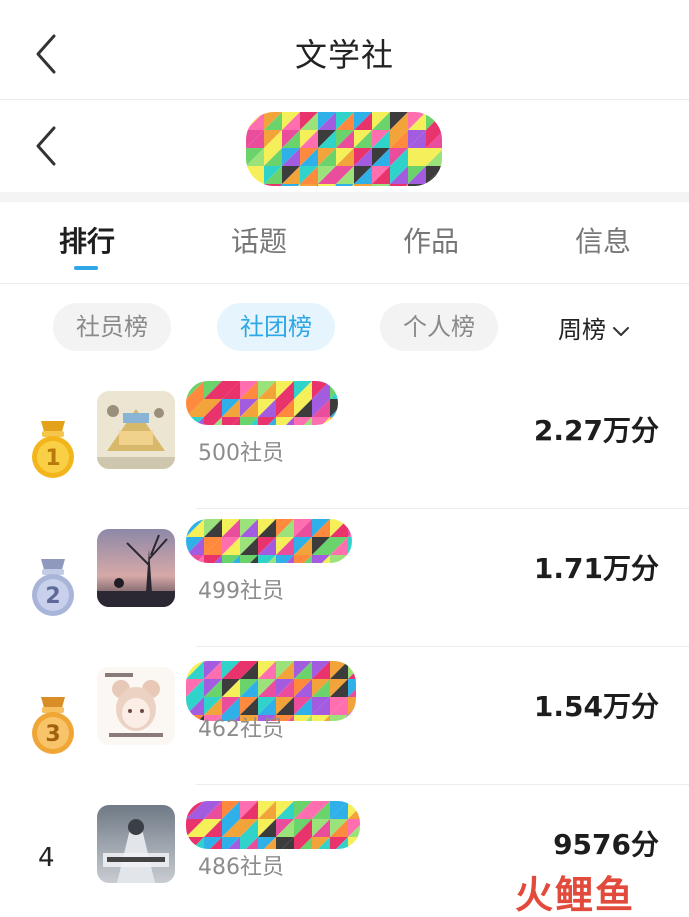 The image size is (689, 917). What do you see at coordinates (86, 268) in the screenshot?
I see `active-tab-indicator` at bounding box center [86, 268].